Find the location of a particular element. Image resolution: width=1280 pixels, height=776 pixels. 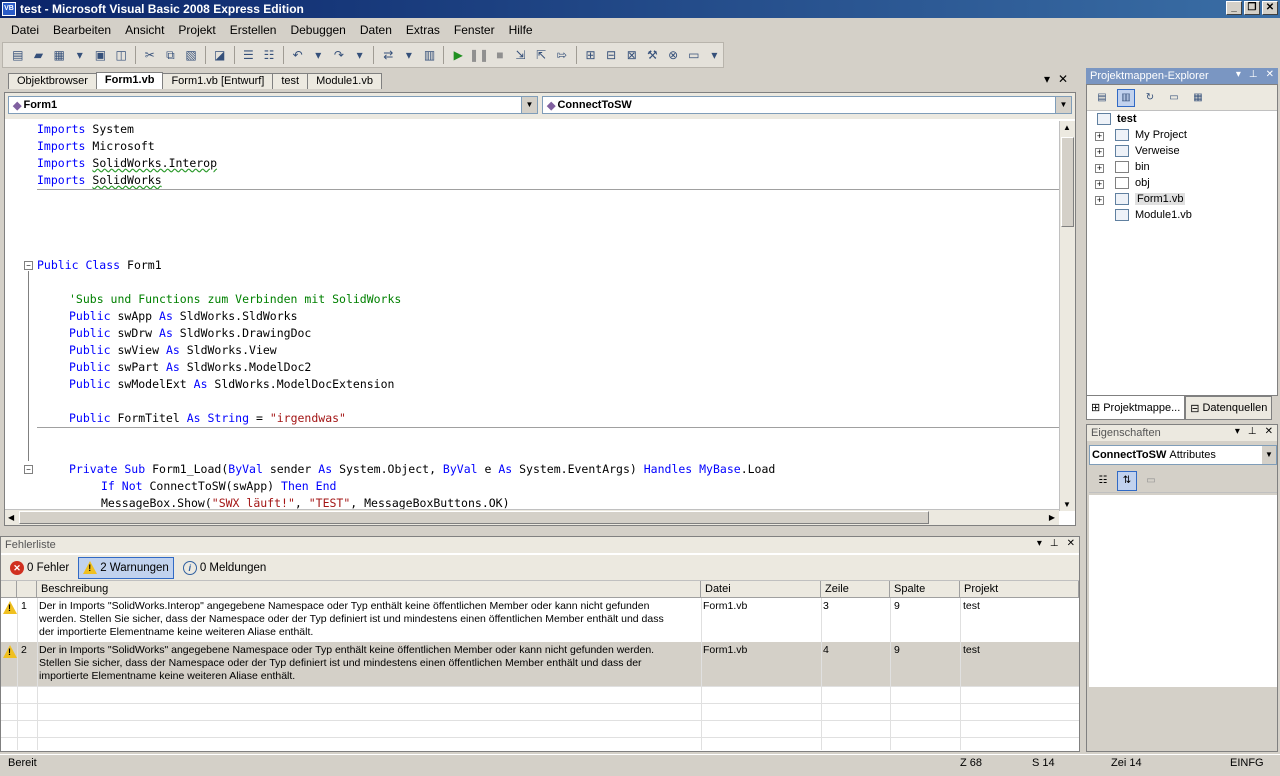

tree-item-bin: bin is located at coordinates (1132, 167).